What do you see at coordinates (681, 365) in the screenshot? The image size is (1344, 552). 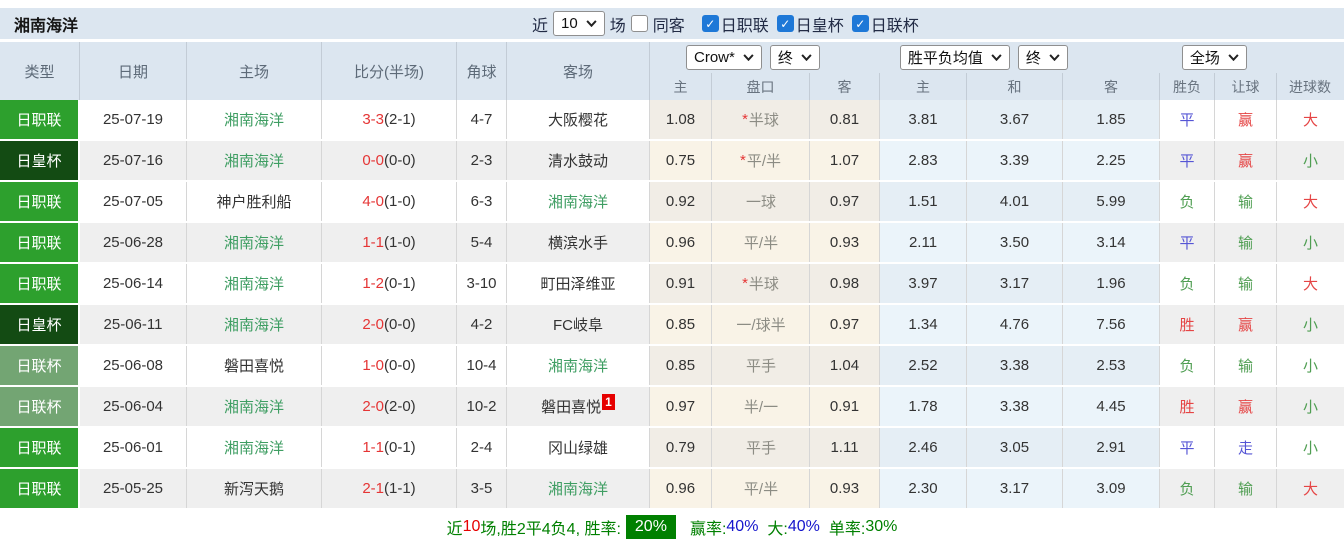 I see `ah-home-odds: 0.85` at bounding box center [681, 365].